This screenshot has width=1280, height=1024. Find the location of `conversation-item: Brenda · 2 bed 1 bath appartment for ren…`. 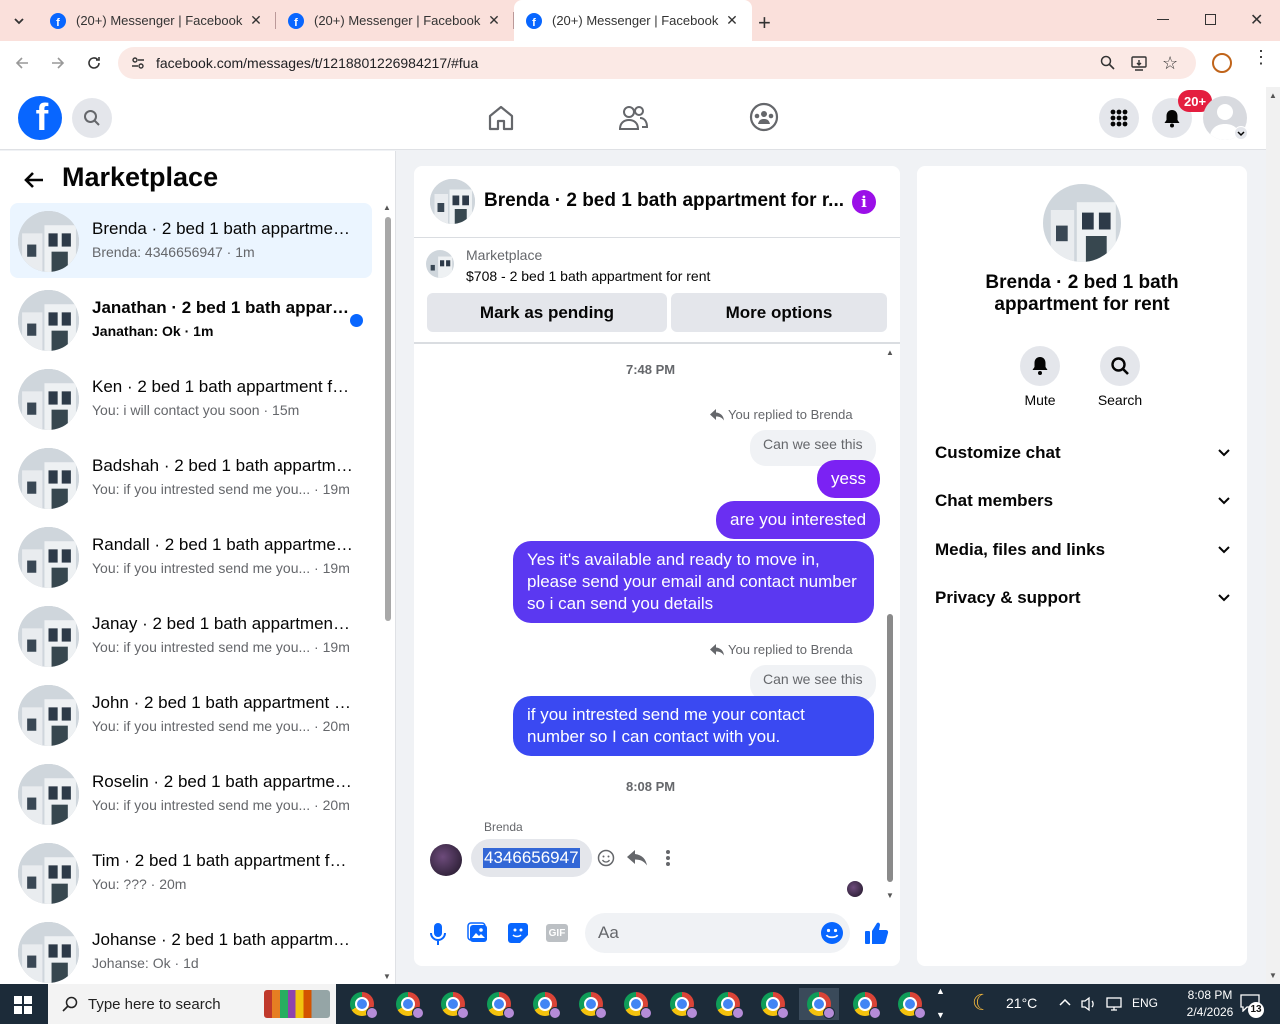

conversation-item: Brenda · 2 bed 1 bath appartment for ren… is located at coordinates (191, 240).